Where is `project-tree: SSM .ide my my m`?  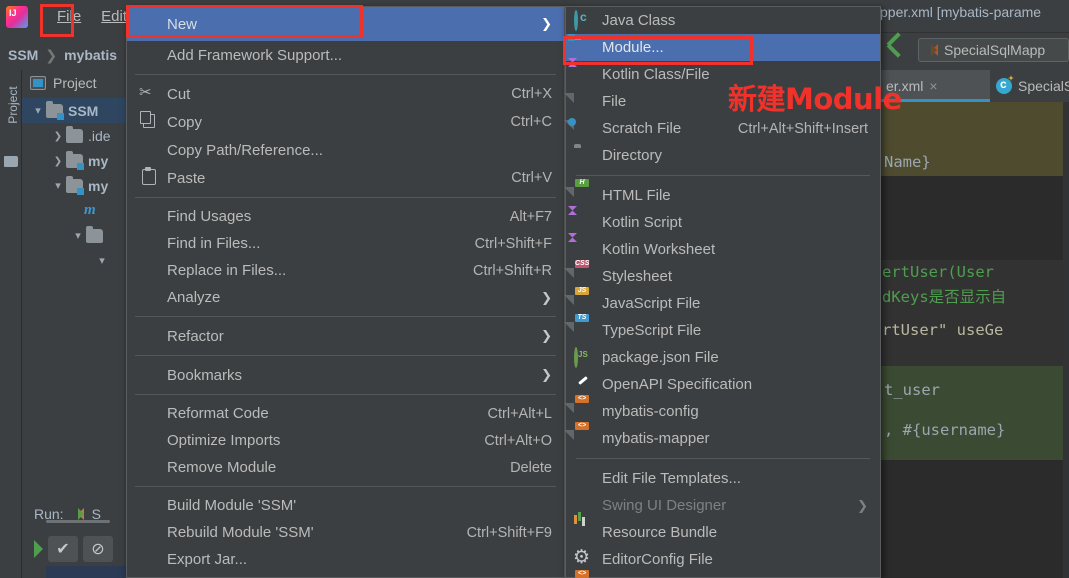
project-tree: SSM .ide my my m is located at coordinates (76, 184).